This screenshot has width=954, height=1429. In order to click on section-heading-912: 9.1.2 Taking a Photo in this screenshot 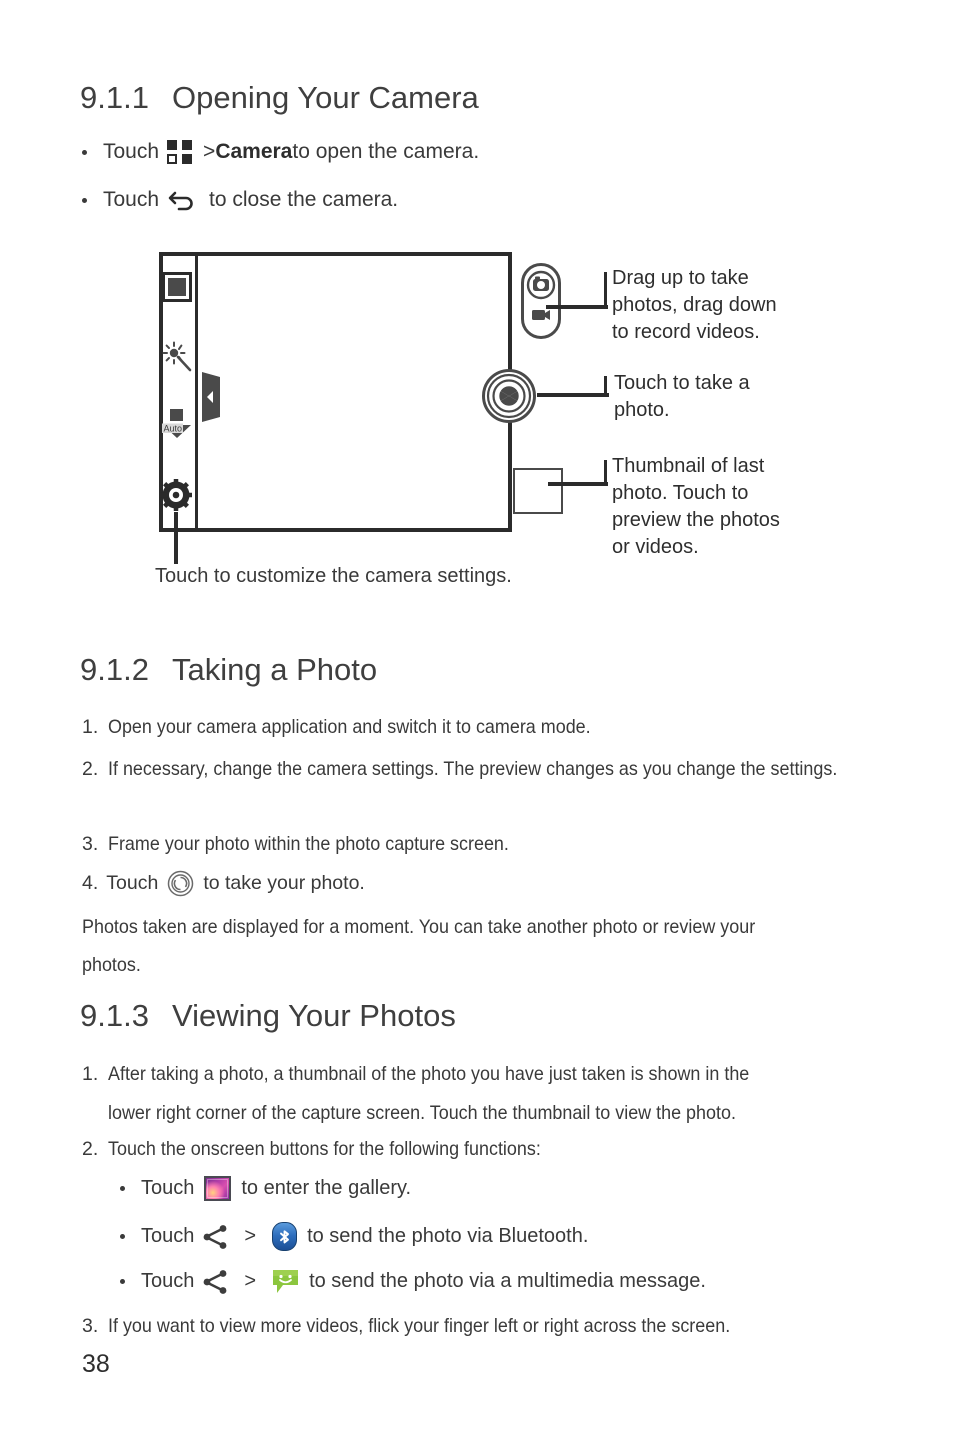, I will do `click(228, 670)`.